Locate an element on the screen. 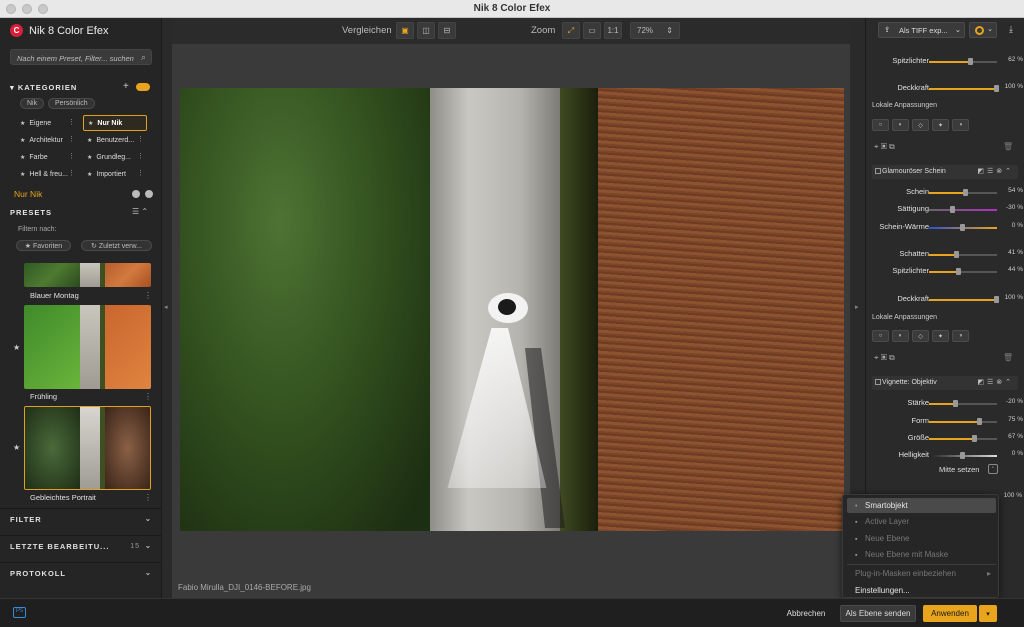  zoom-1-1: 1:1 is located at coordinates (613, 30).